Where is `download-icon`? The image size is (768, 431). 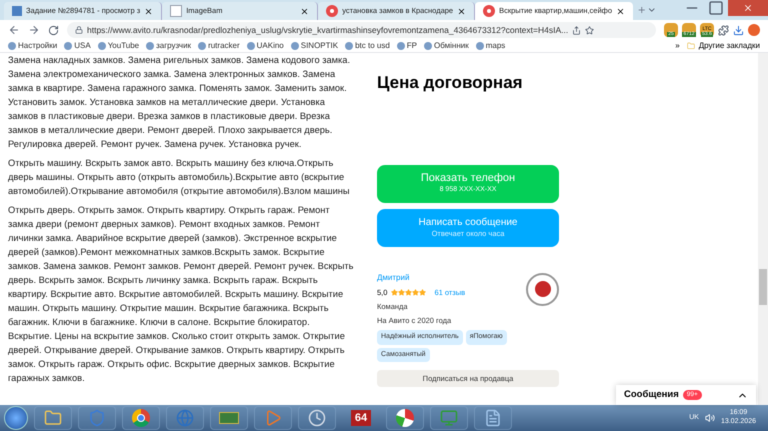 download-icon is located at coordinates (738, 30).